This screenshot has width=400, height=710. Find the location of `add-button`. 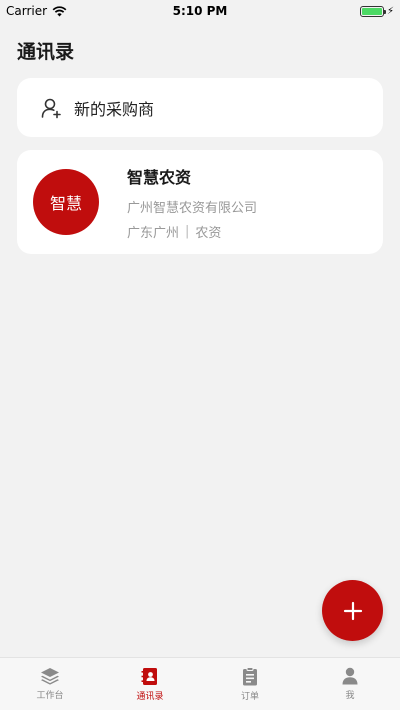

add-button is located at coordinates (352, 610).